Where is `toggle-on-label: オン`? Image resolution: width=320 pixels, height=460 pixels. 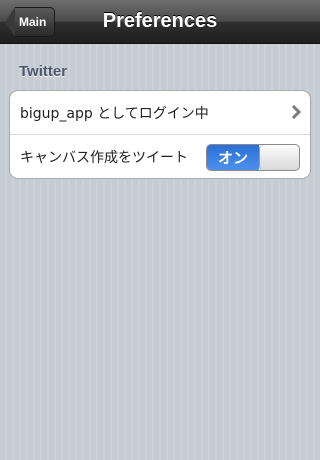
toggle-on-label: オン is located at coordinates (233, 157).